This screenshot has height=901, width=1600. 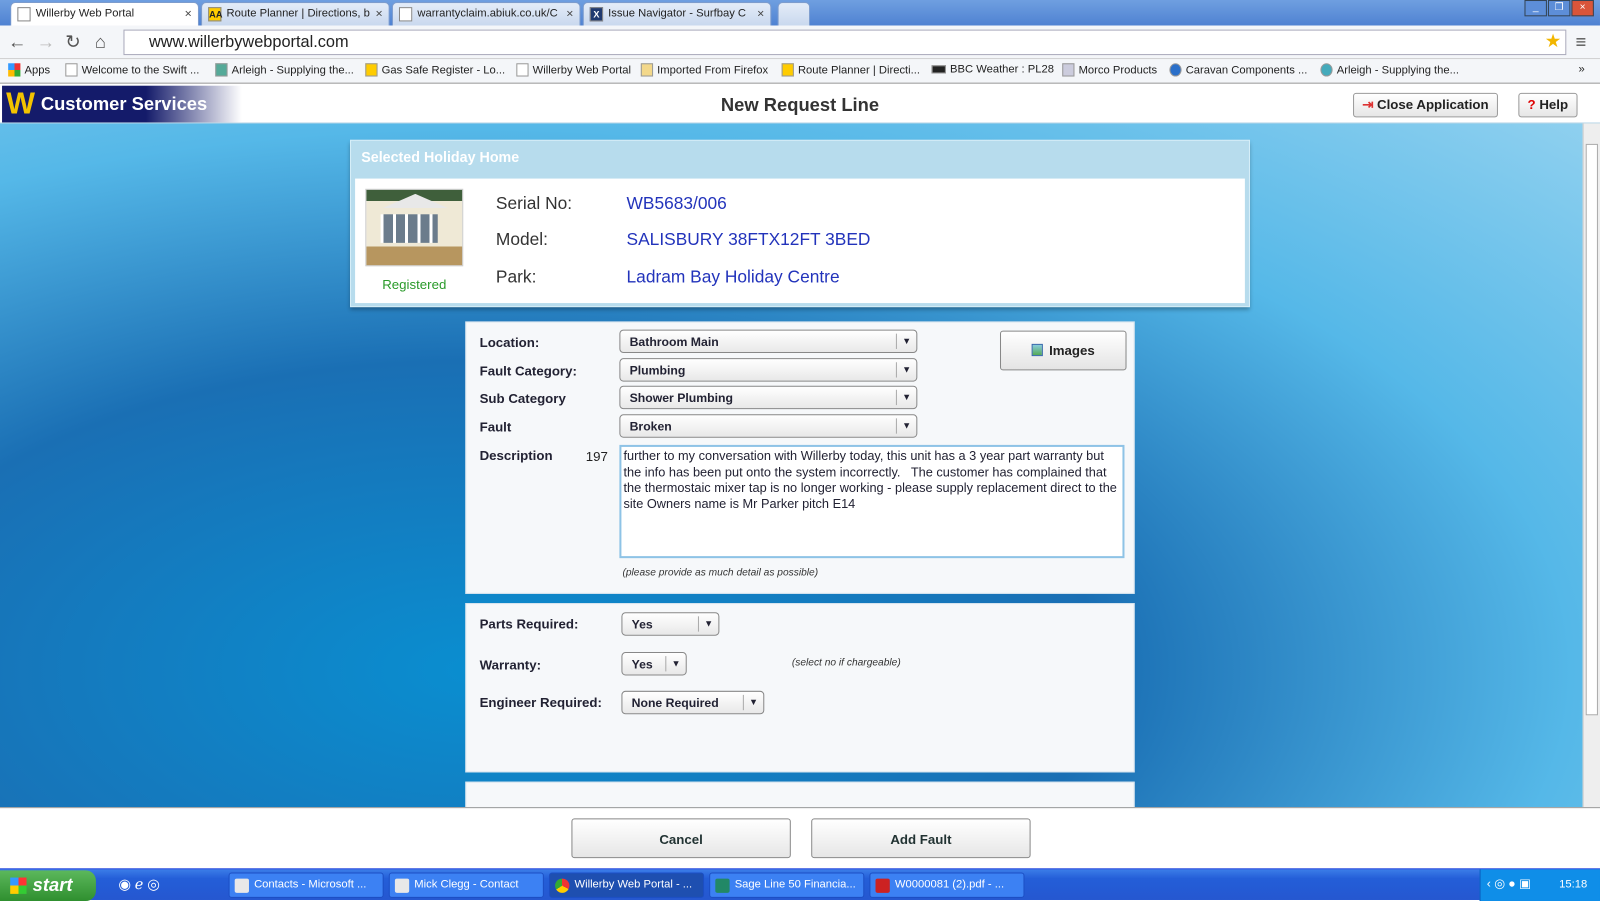 I want to click on select-value: Shower Plumbing, so click(x=681, y=398).